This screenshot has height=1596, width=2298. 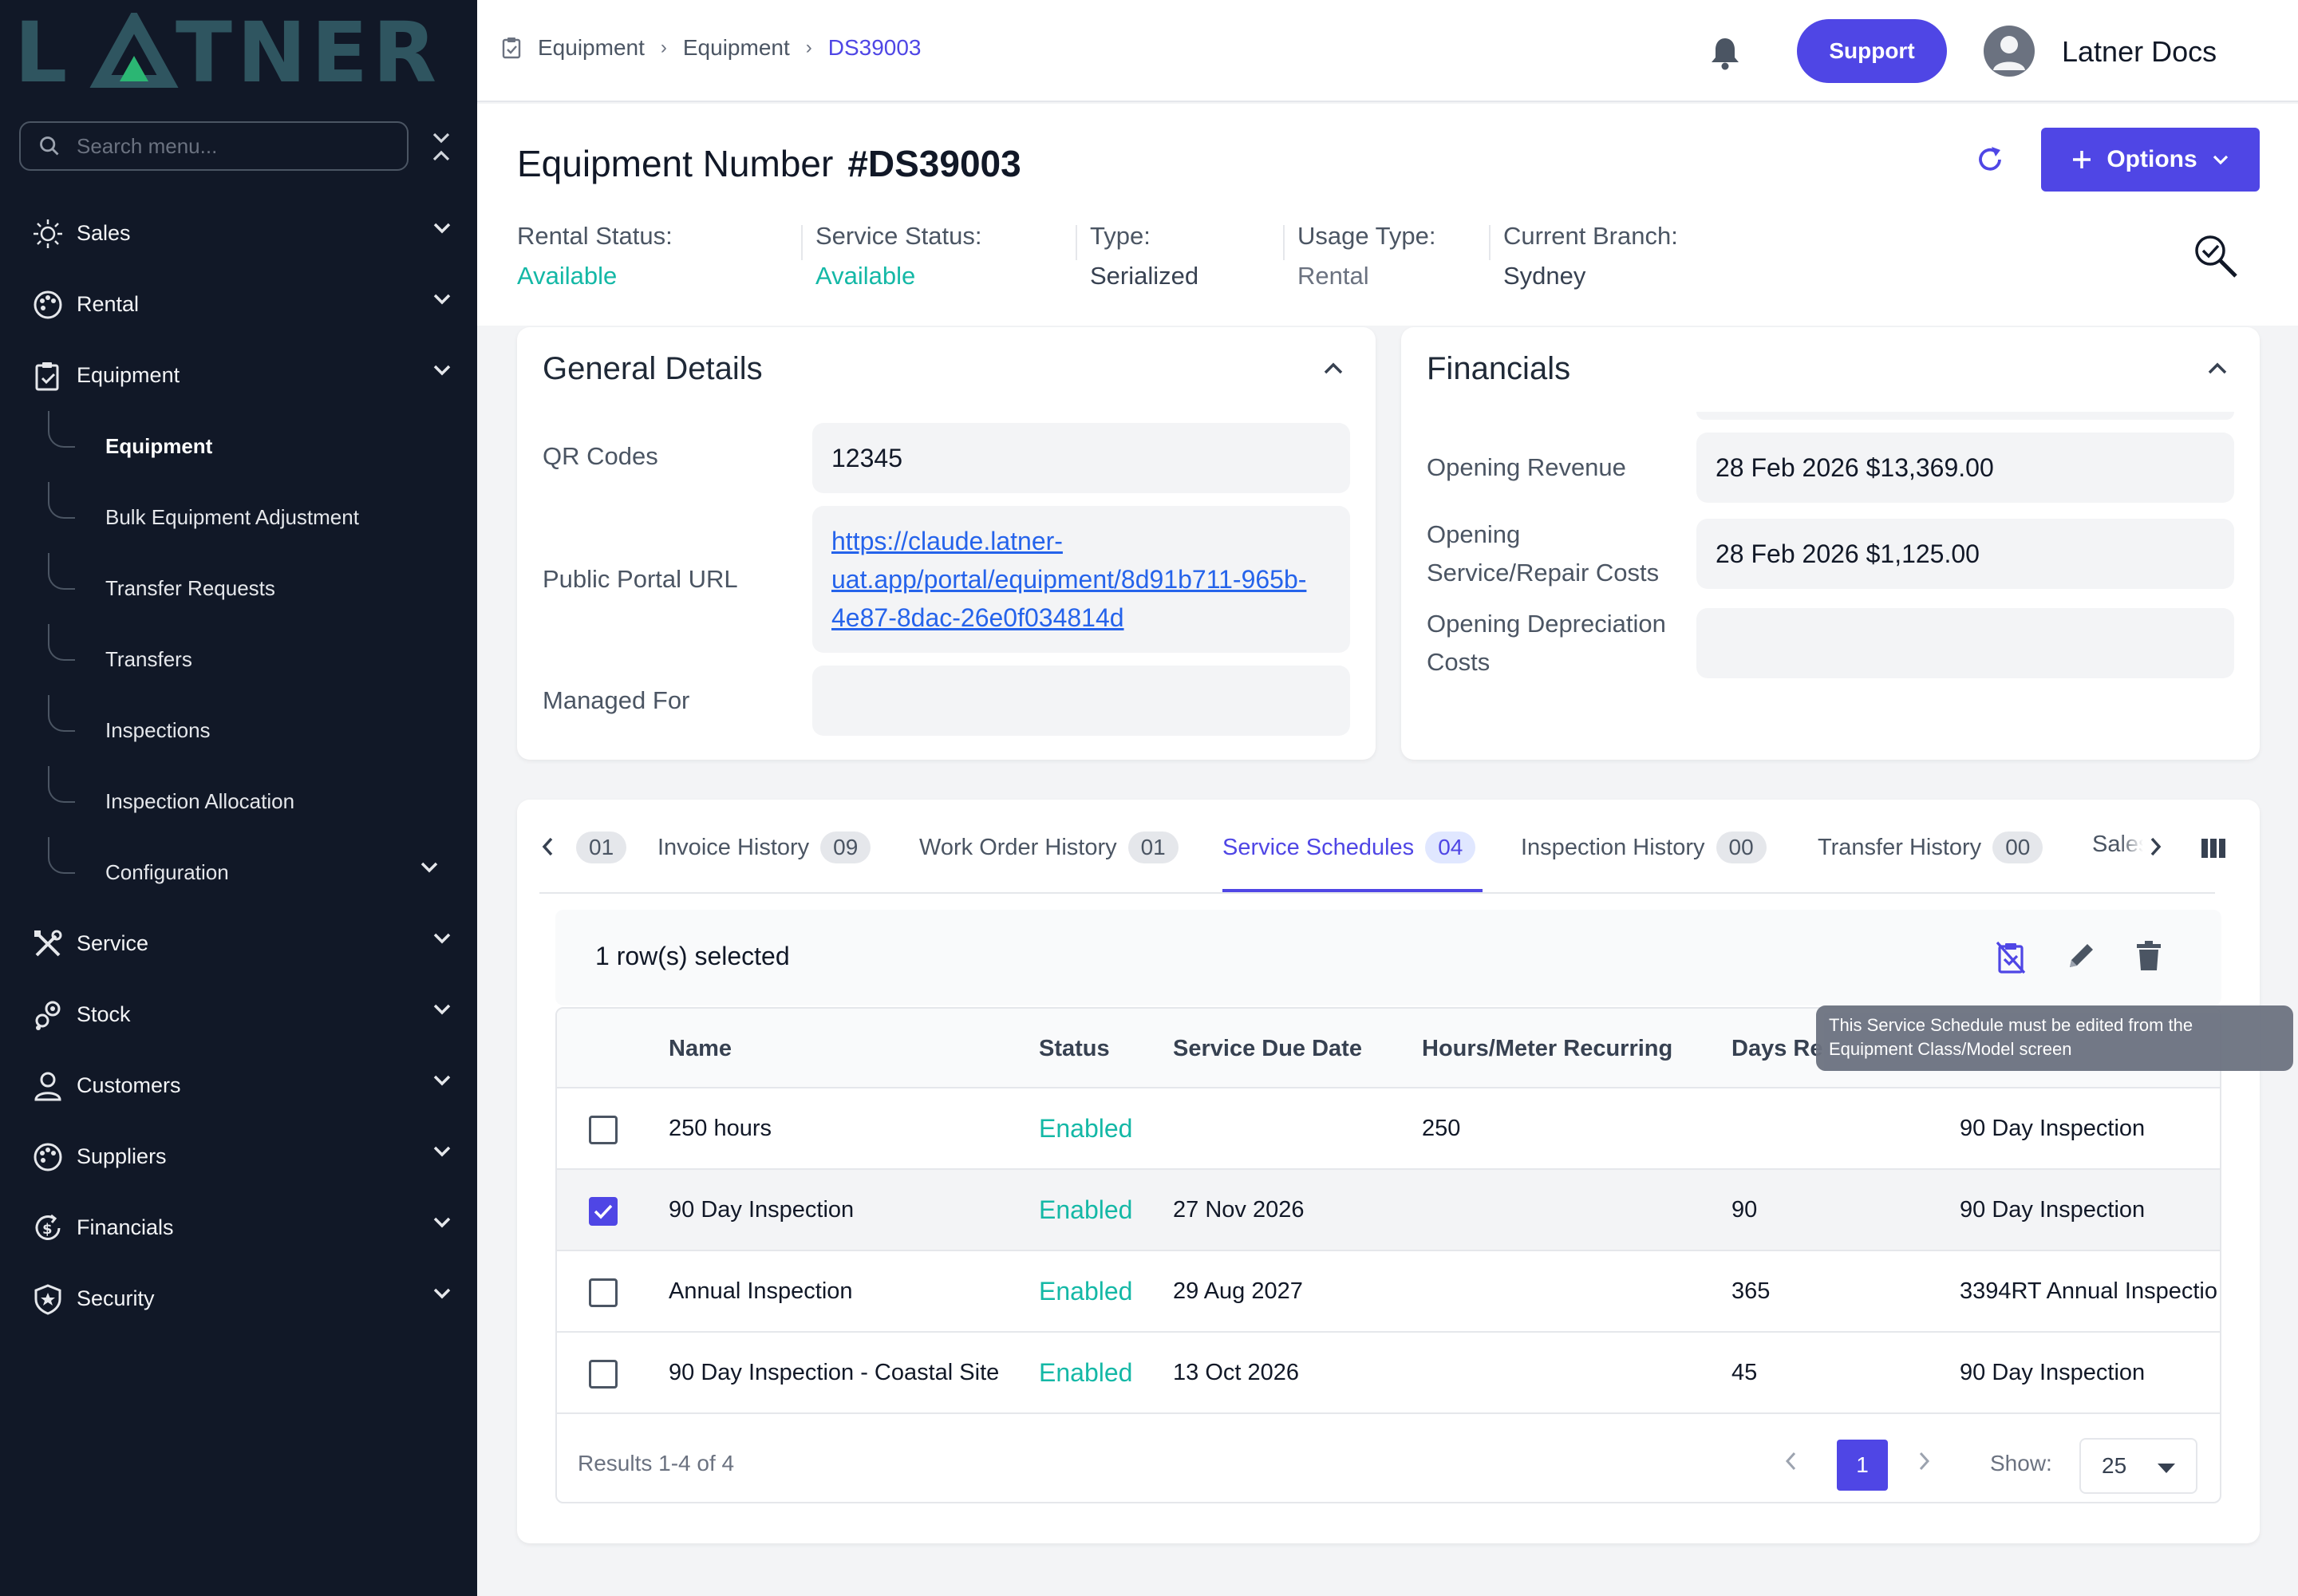 What do you see at coordinates (596, 848) in the screenshot?
I see `tab-previous: 01` at bounding box center [596, 848].